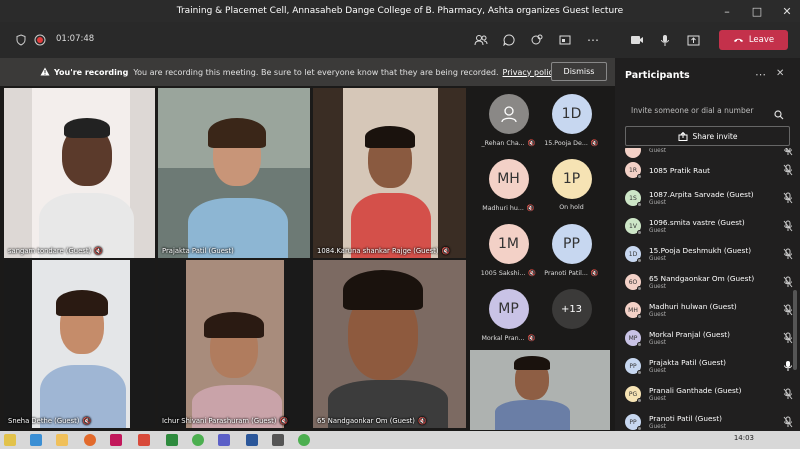 The image size is (800, 449). Describe the element at coordinates (710, 419) in the screenshot. I see `participant-row: PP Pranoti Patil (Guest) Guest` at that location.